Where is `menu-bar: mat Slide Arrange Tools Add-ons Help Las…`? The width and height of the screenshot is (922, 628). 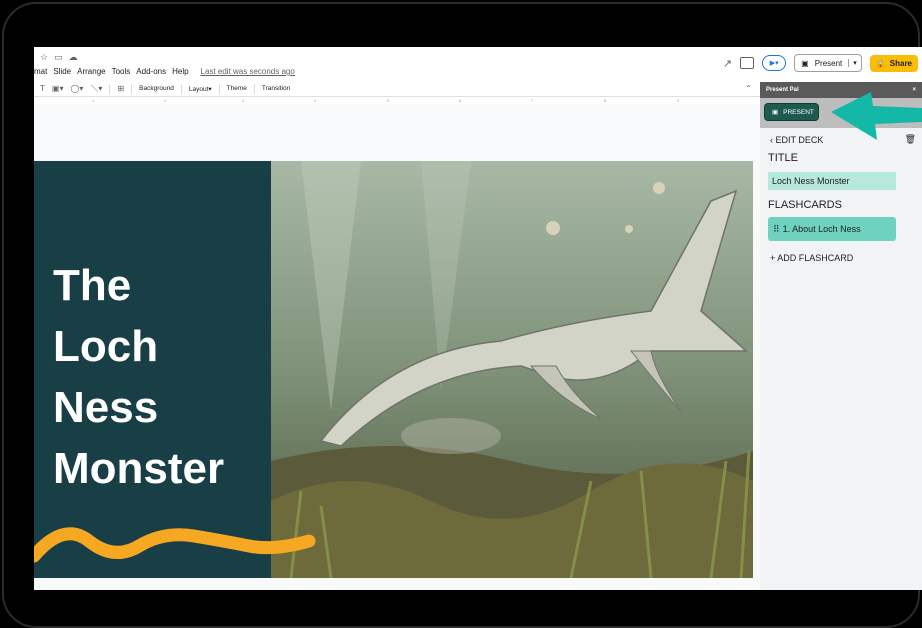 menu-bar: mat Slide Arrange Tools Add-ons Help Las… is located at coordinates (164, 71).